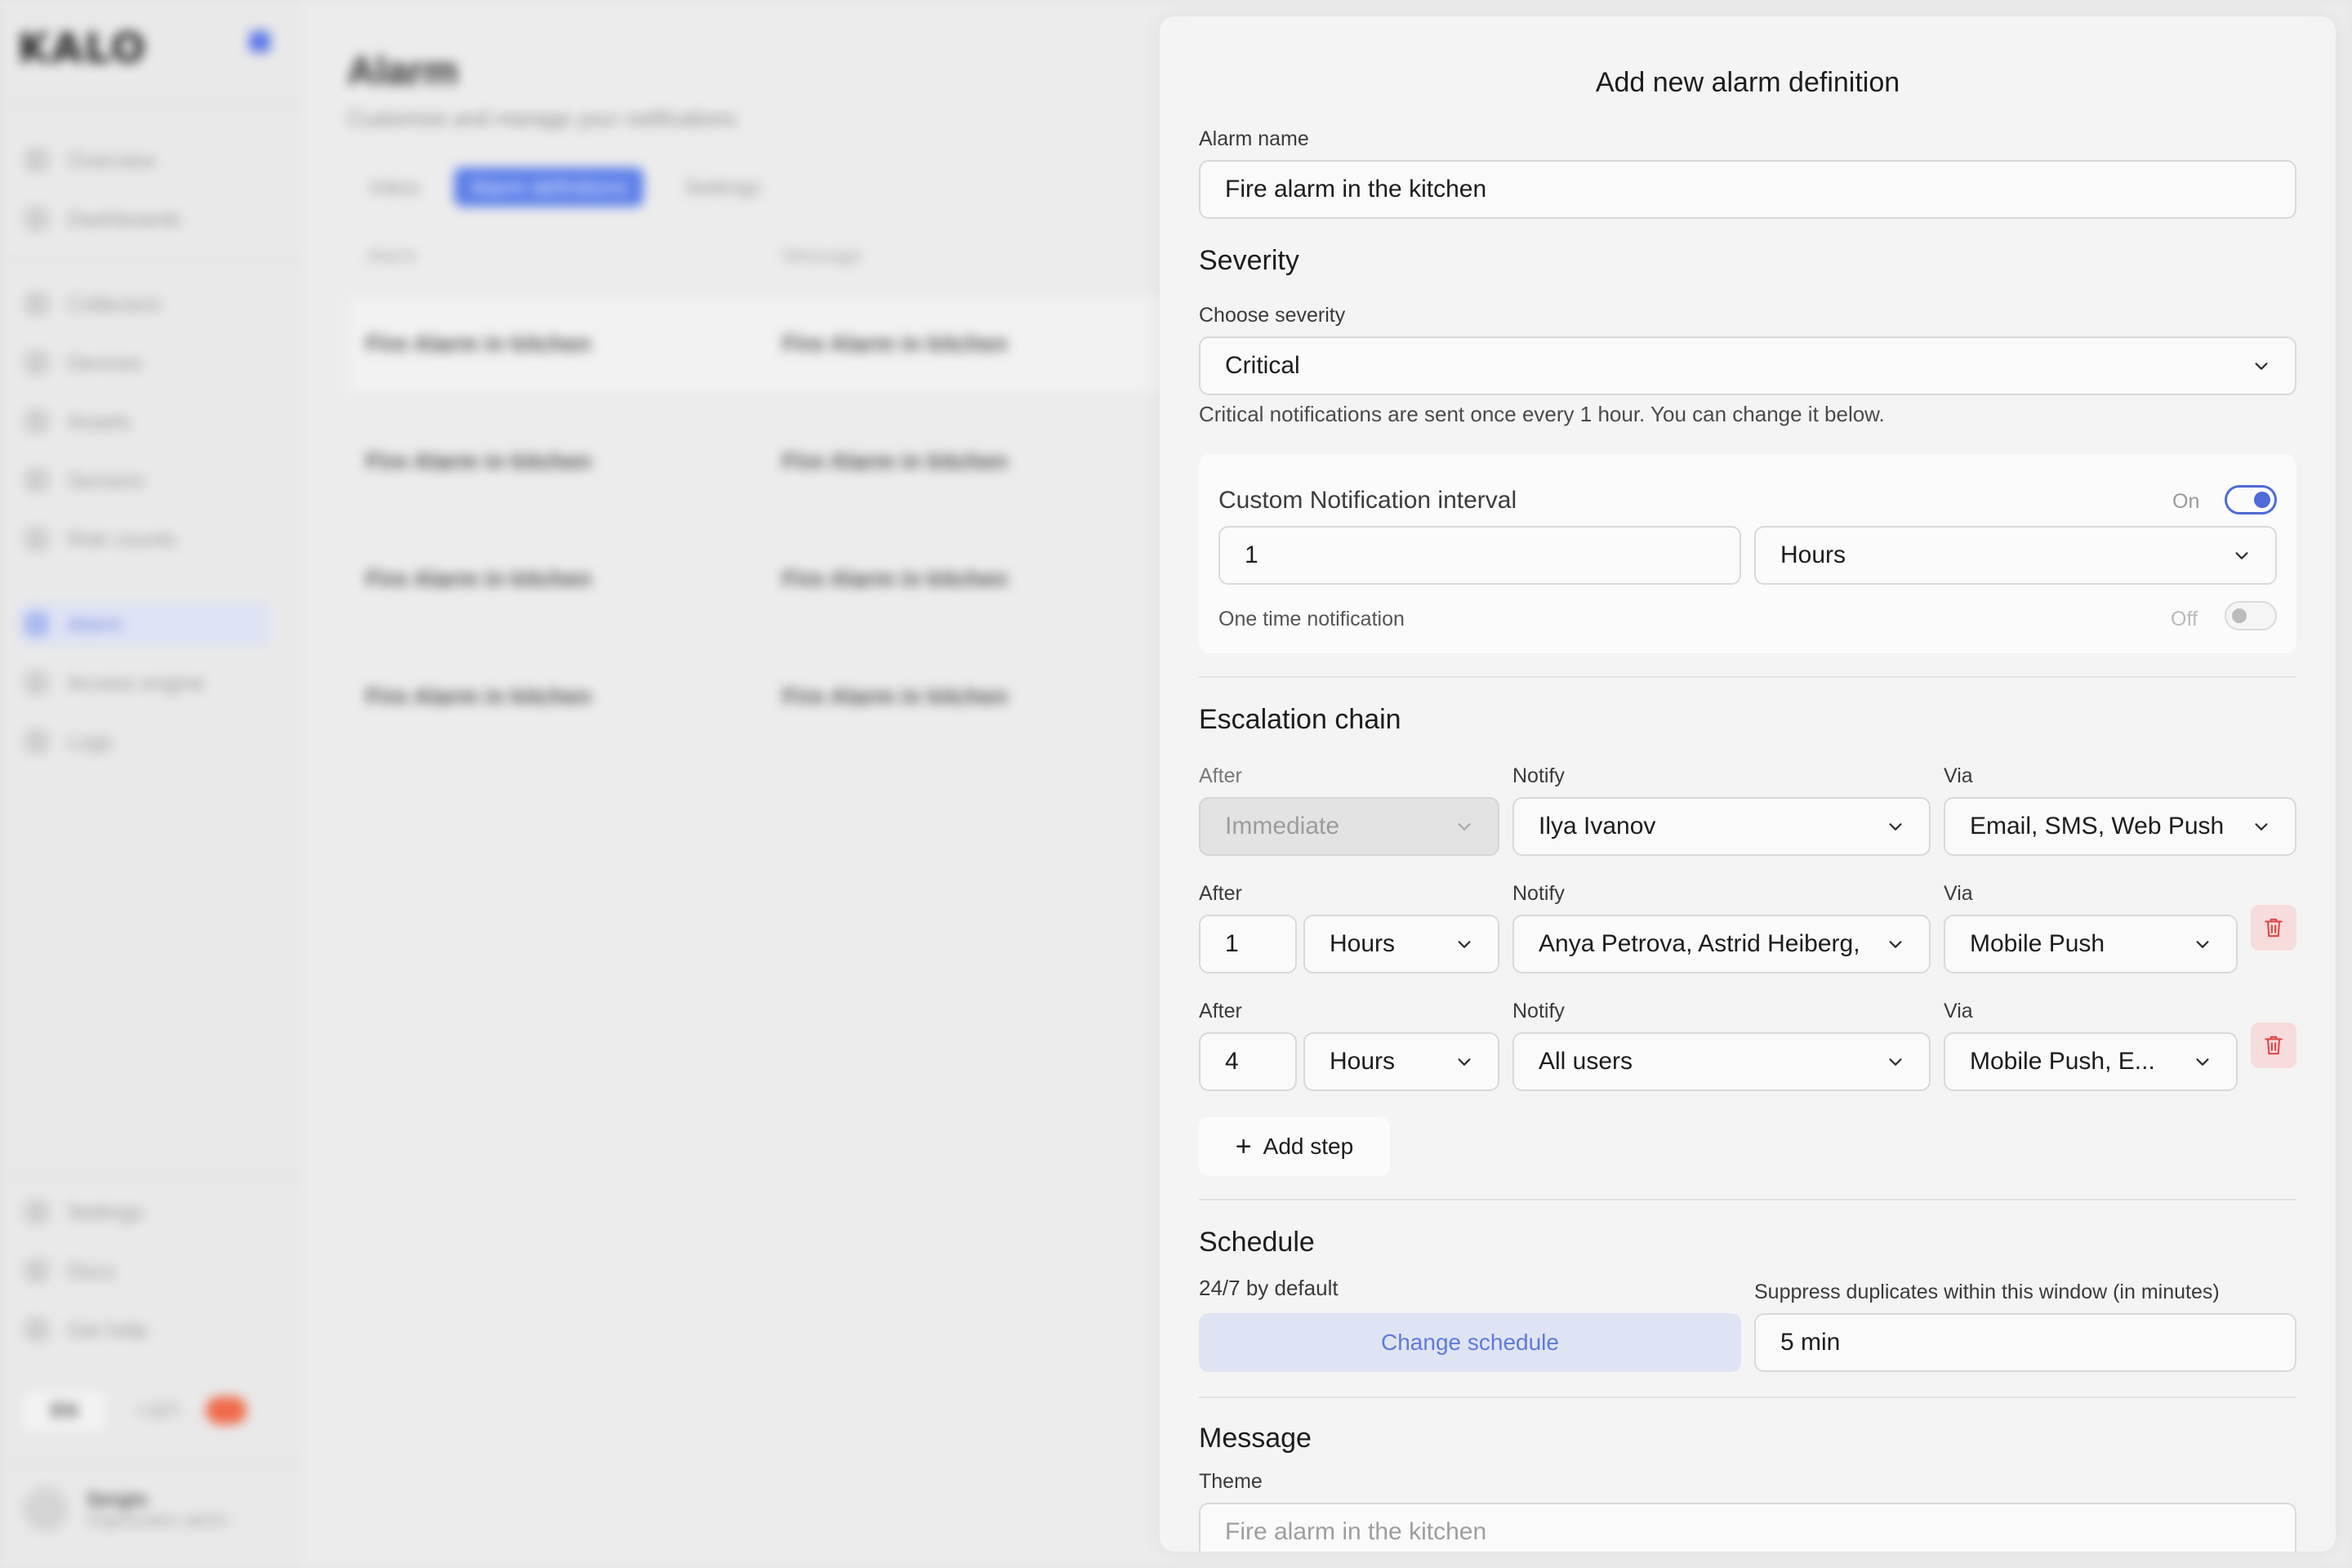 This screenshot has width=2352, height=1568. Describe the element at coordinates (151, 480) in the screenshot. I see `sidebar-item-sensors: Sensors` at that location.